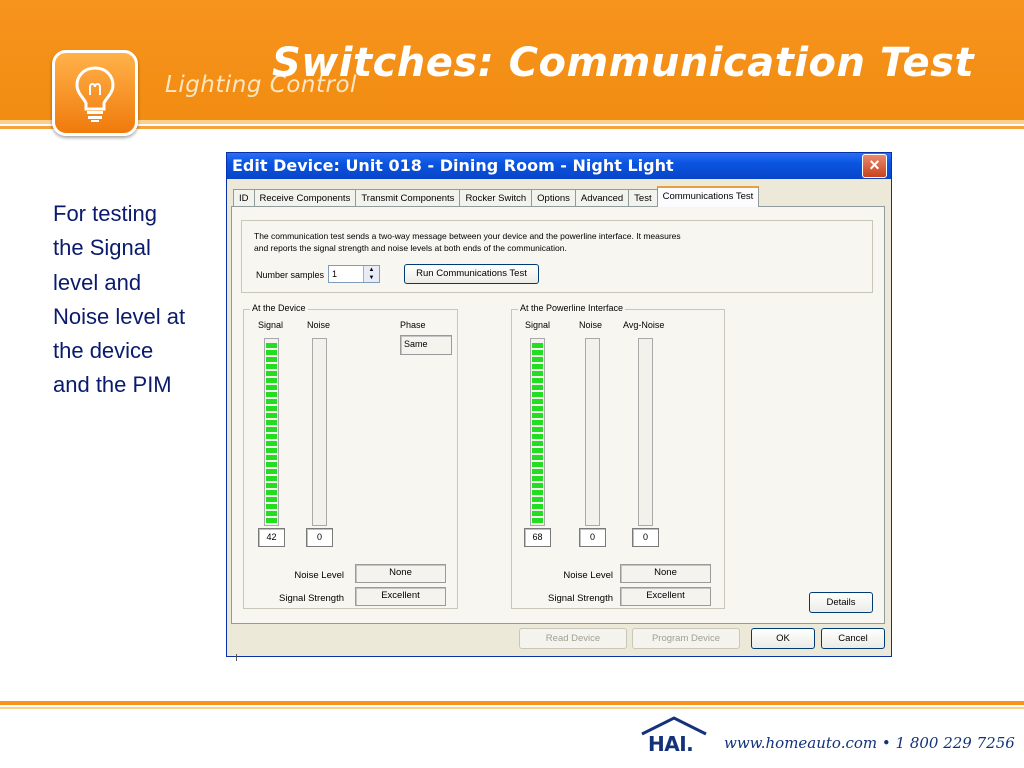  Describe the element at coordinates (426, 345) in the screenshot. I see `device-phase-value: Same` at that location.